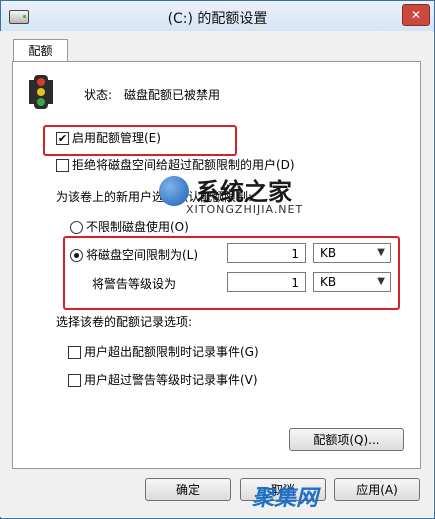 Image resolution: width=435 pixels, height=519 pixels. Describe the element at coordinates (76, 255) in the screenshot. I see `limit-space-radio` at that location.